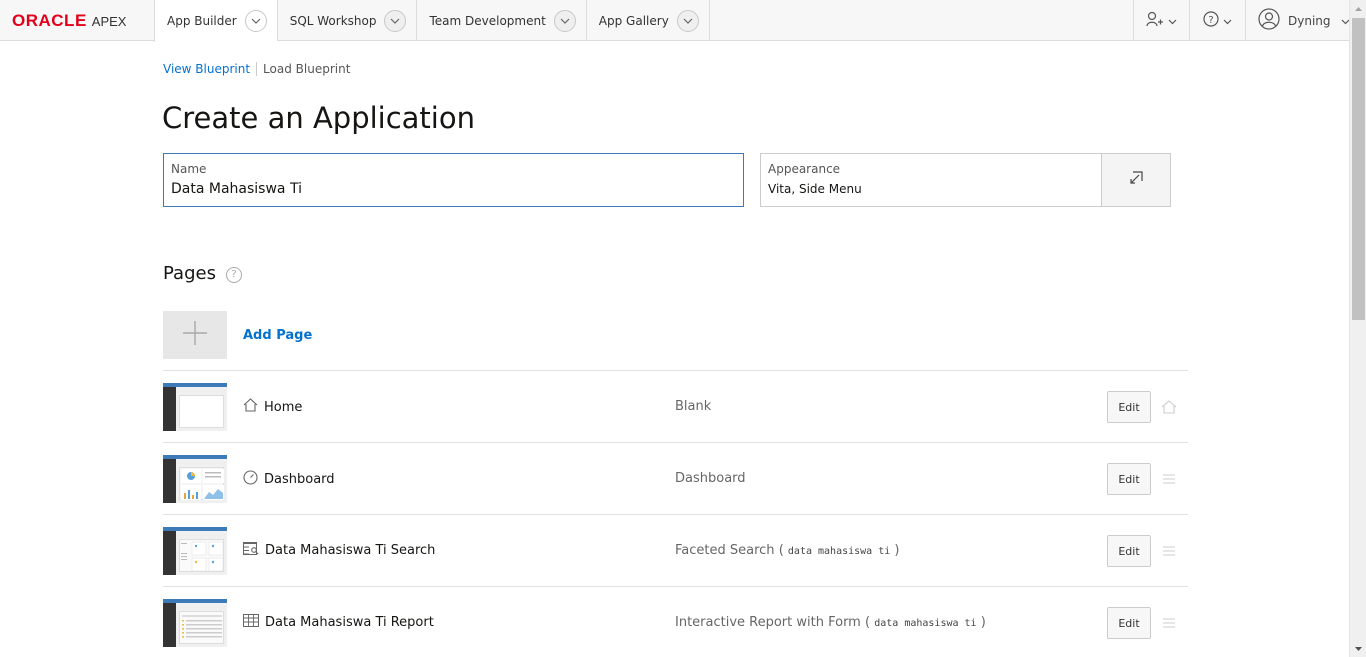 The width and height of the screenshot is (1366, 657). I want to click on admin-menu-button, so click(1161, 20).